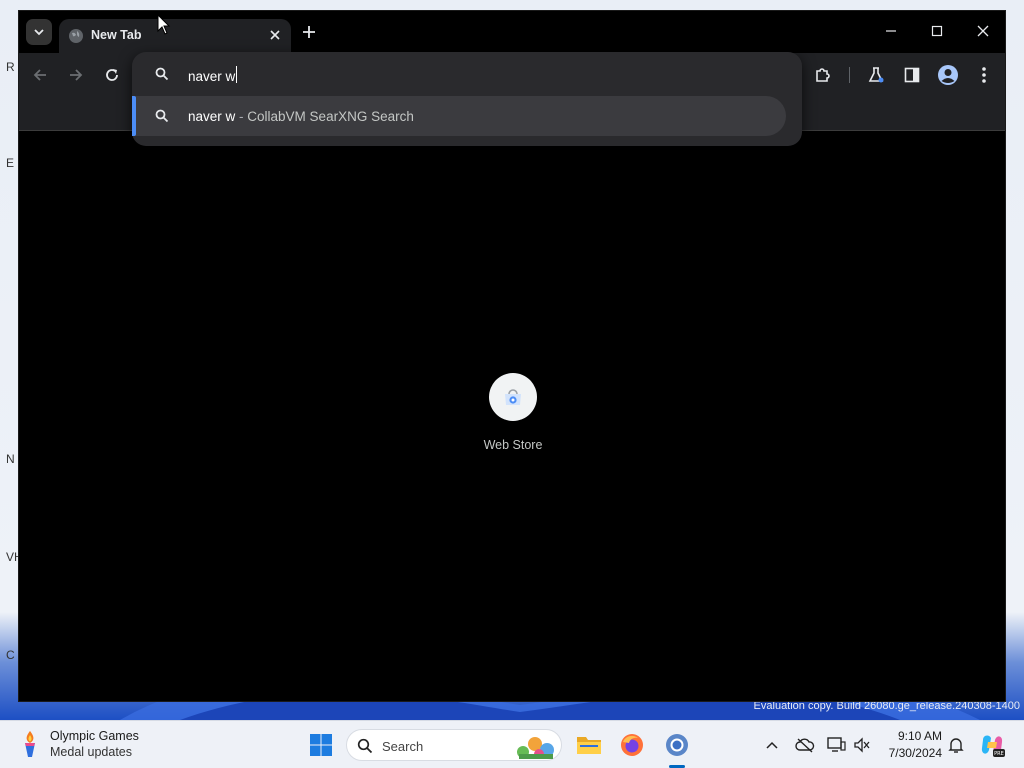  I want to click on taskbar-search: Search, so click(454, 745).